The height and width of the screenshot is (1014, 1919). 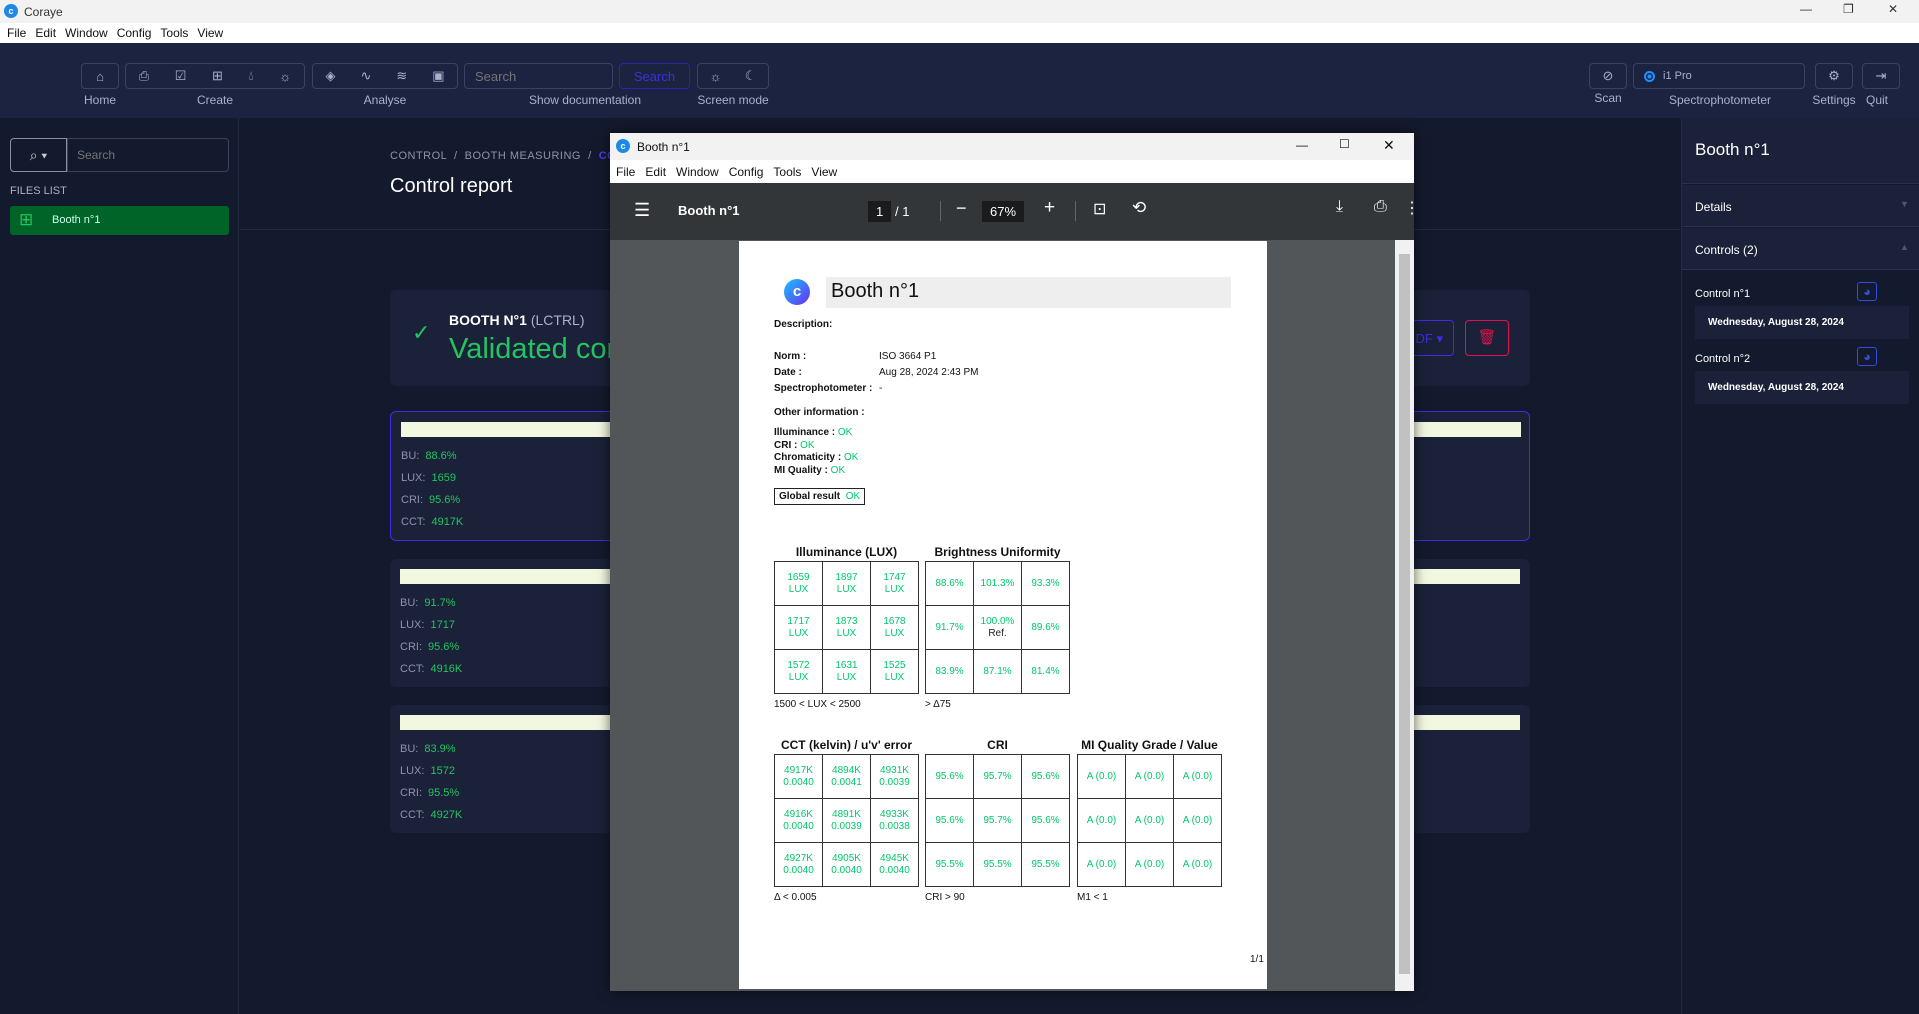 I want to click on table-cell: 4917K 0.0040, so click(x=798, y=776).